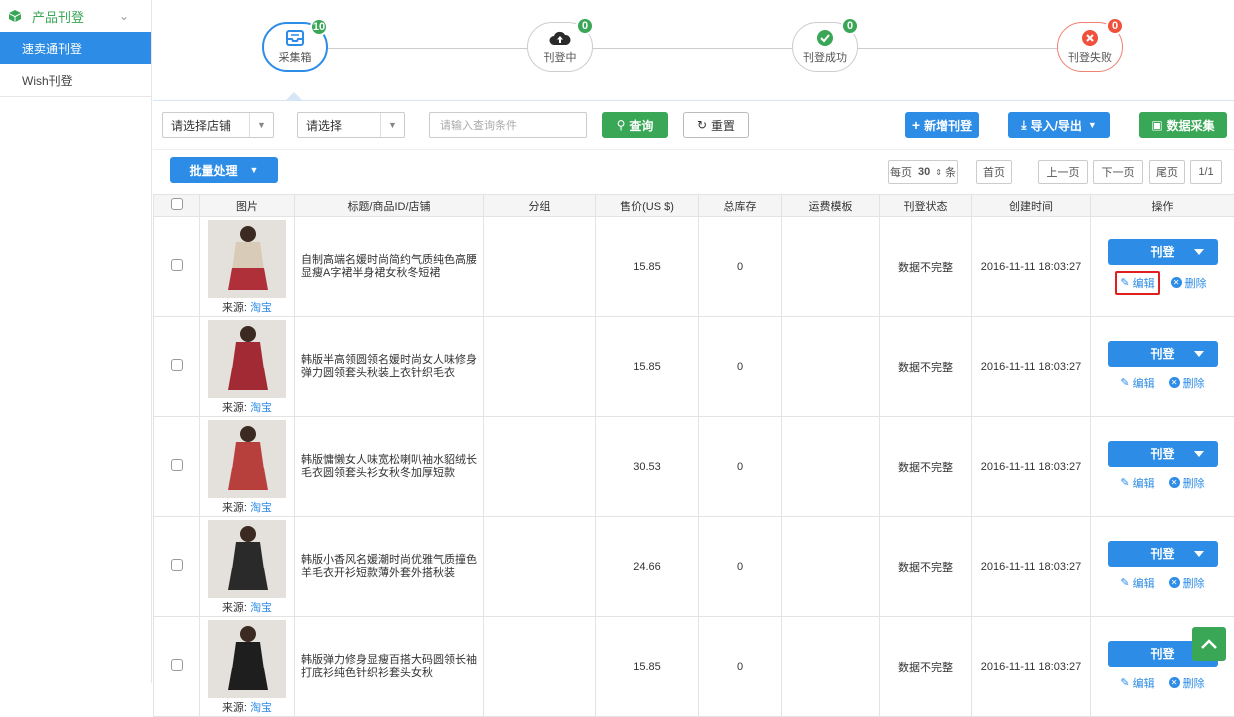 Image resolution: width=1234 pixels, height=717 pixels. I want to click on download-icon: ⤓, so click(1023, 125).